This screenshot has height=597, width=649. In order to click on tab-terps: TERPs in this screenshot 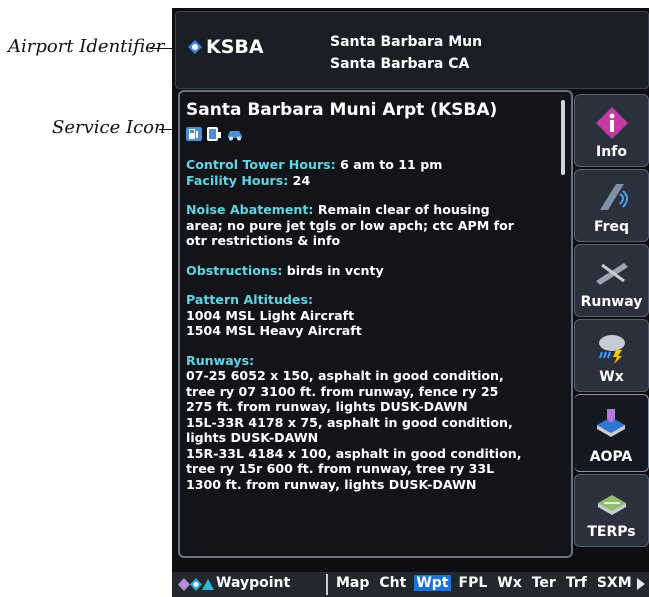, I will do `click(611, 510)`.